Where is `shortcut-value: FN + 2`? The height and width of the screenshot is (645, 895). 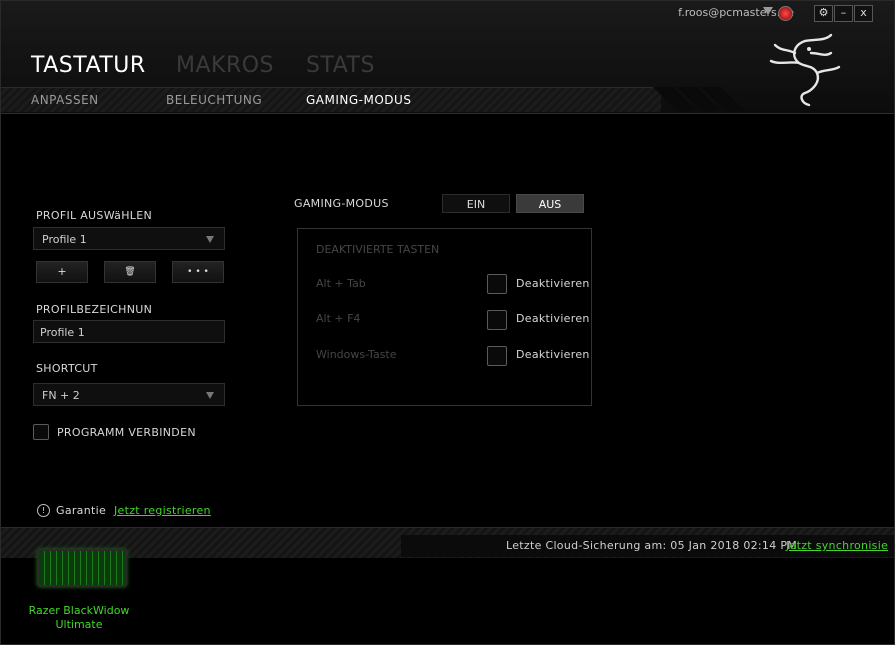
shortcut-value: FN + 2 is located at coordinates (61, 395).